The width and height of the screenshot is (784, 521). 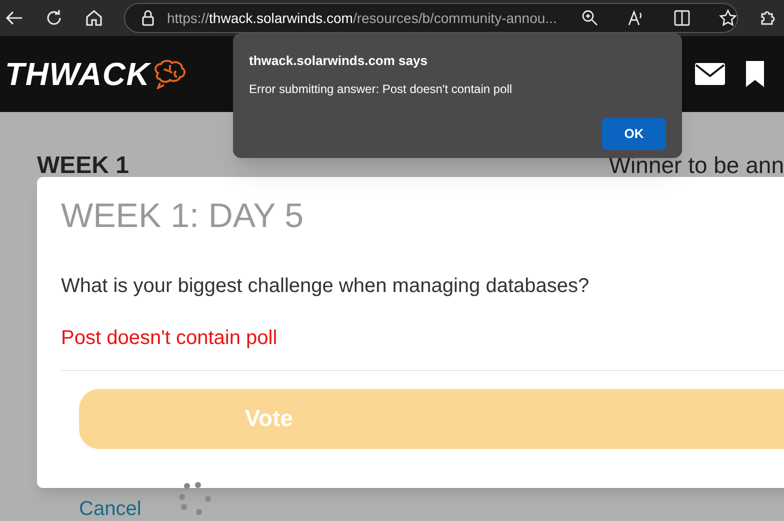 I want to click on poll-title: WEEK 1: DAY 5, so click(x=182, y=216).